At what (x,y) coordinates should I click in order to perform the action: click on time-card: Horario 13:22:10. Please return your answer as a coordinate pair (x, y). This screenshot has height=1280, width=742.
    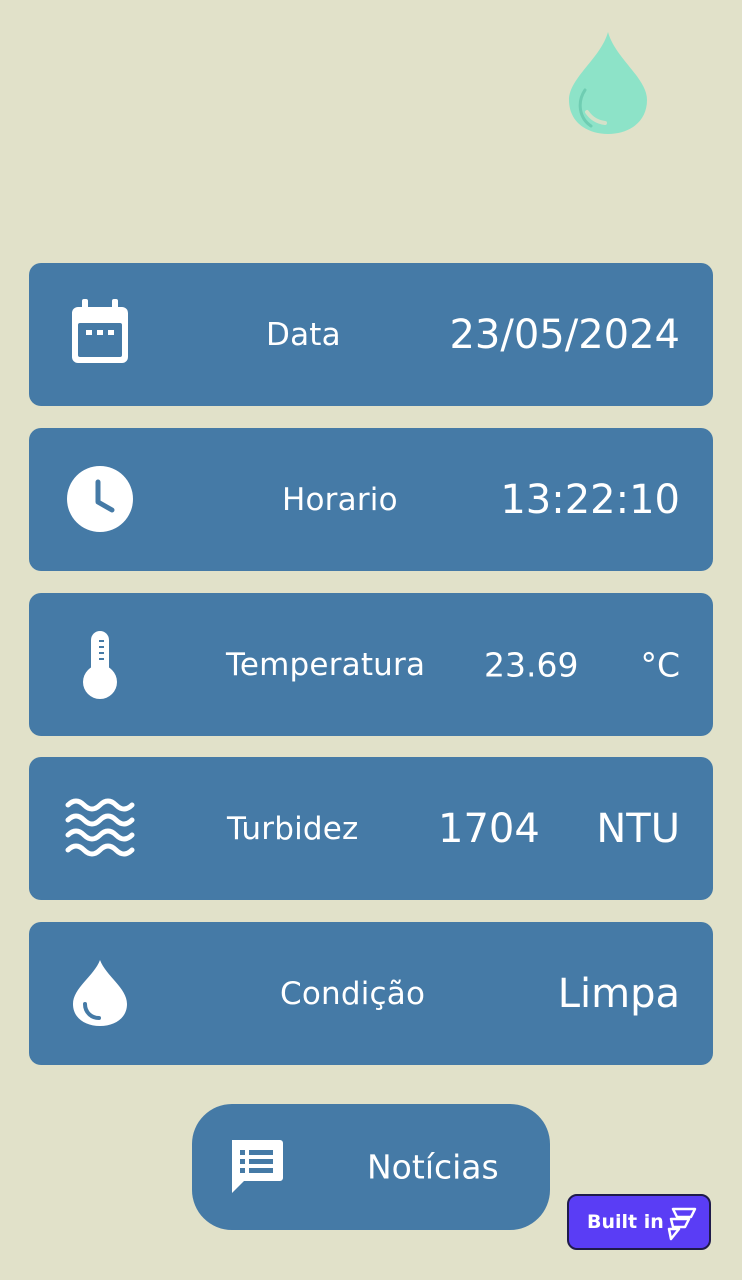
    Looking at the image, I should click on (371, 499).